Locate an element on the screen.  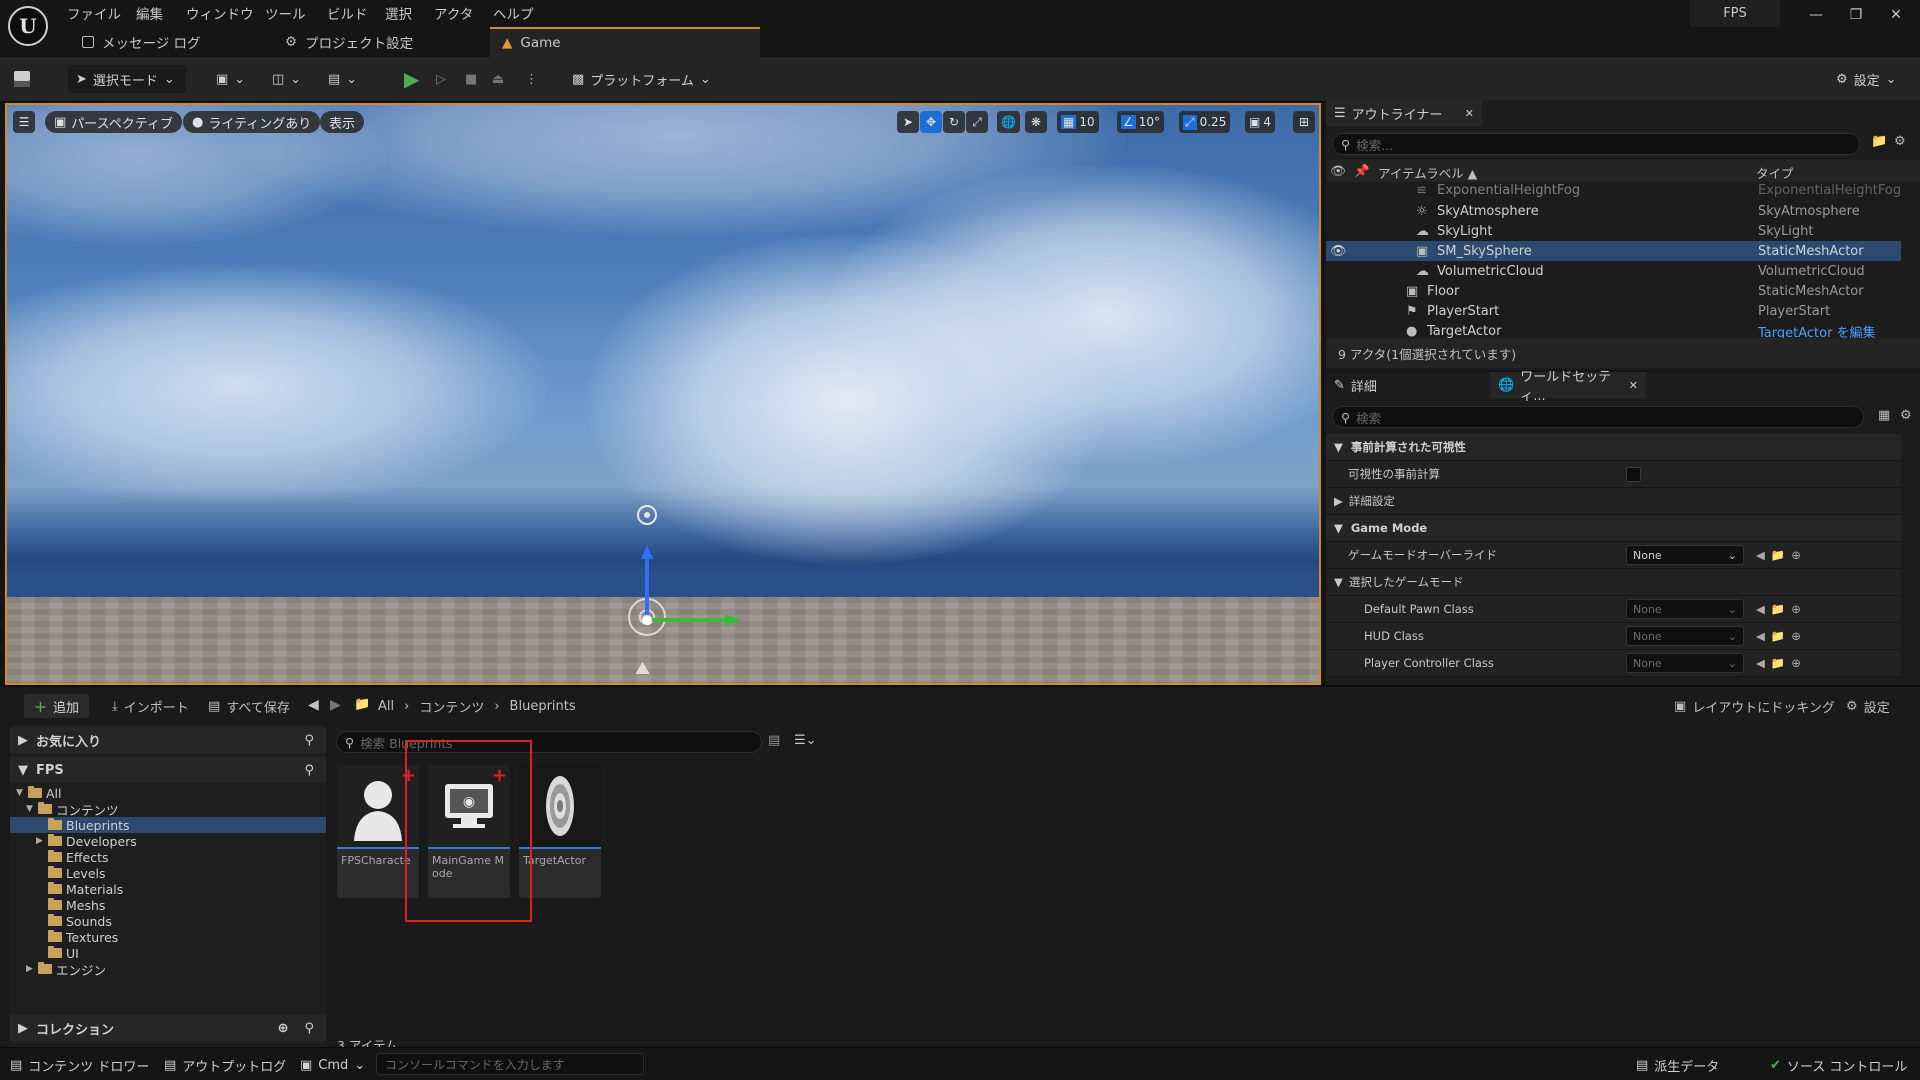
camera-speed-button: ▣ 4 is located at coordinates (1260, 122).